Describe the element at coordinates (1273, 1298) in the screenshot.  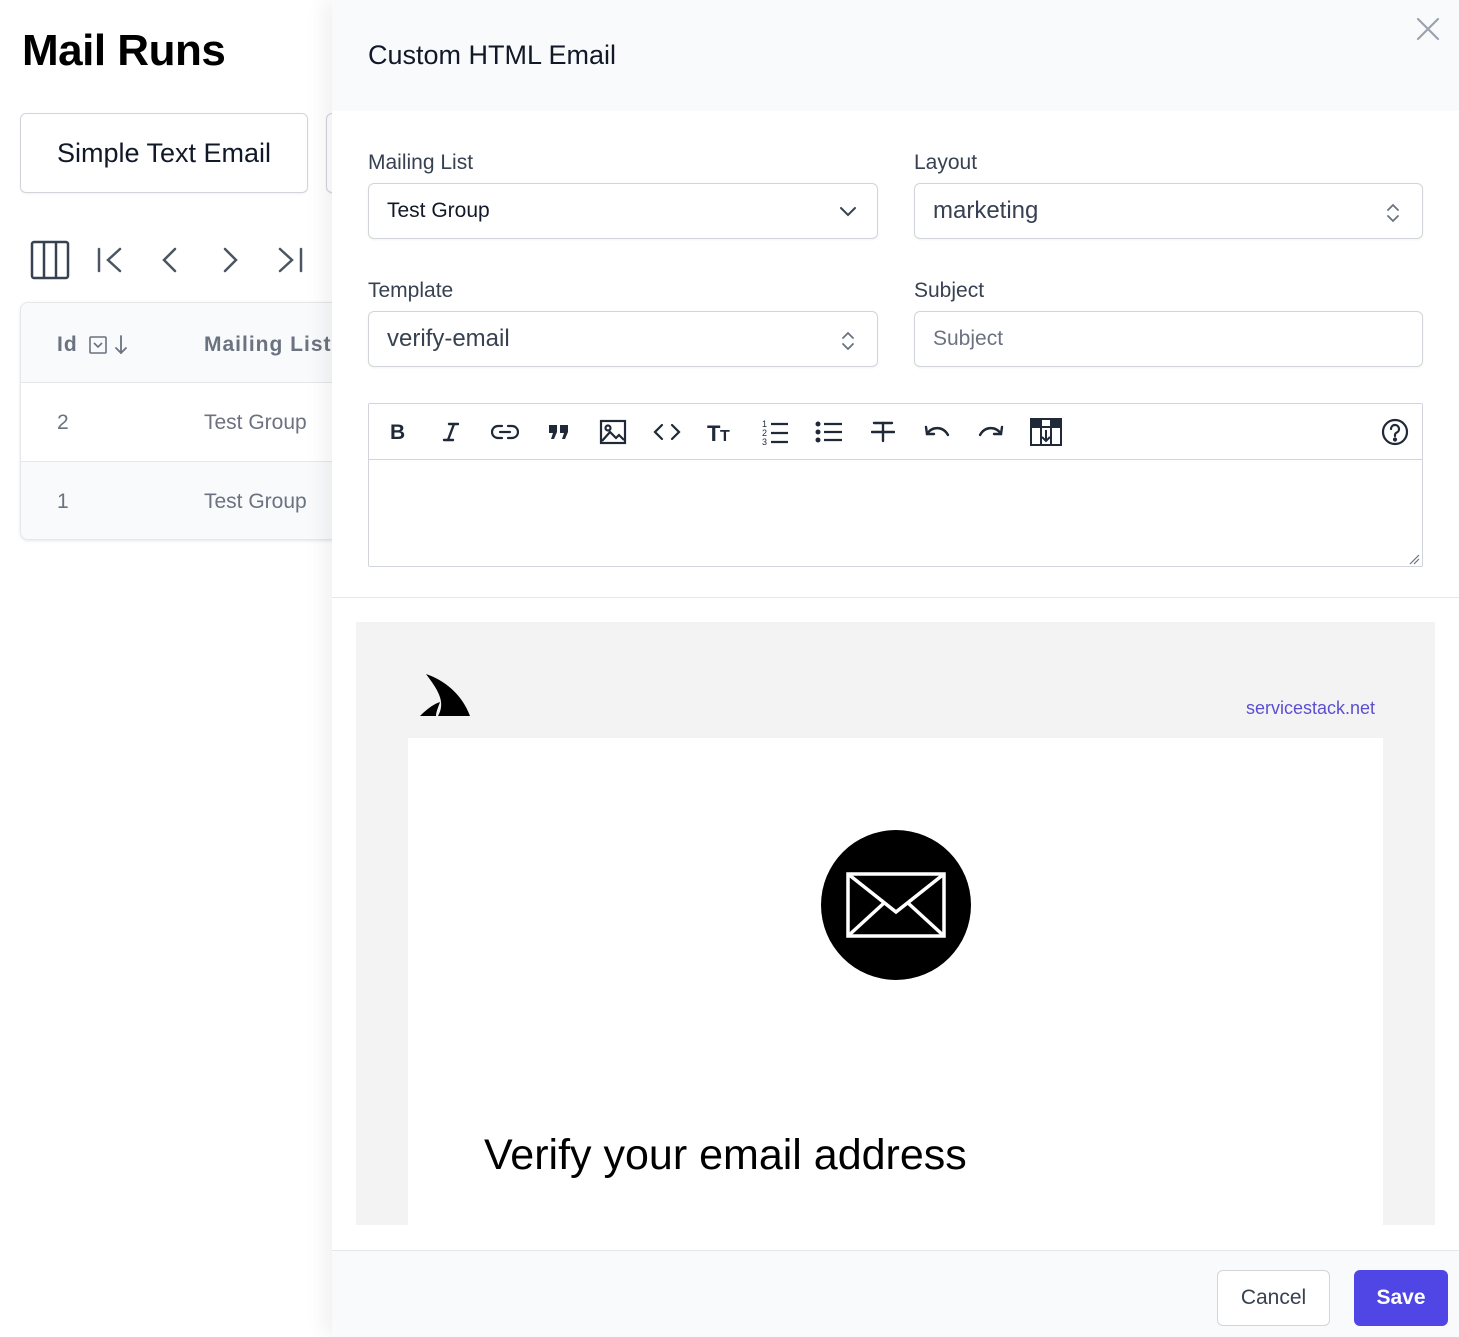
I see `cancel-button: Cancel` at that location.